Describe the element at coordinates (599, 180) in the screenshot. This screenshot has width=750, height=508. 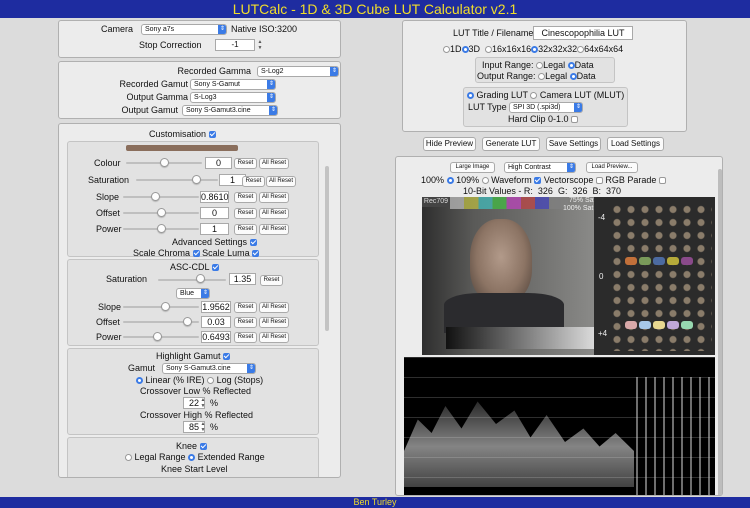
I see `vectorscope-checkbox` at that location.